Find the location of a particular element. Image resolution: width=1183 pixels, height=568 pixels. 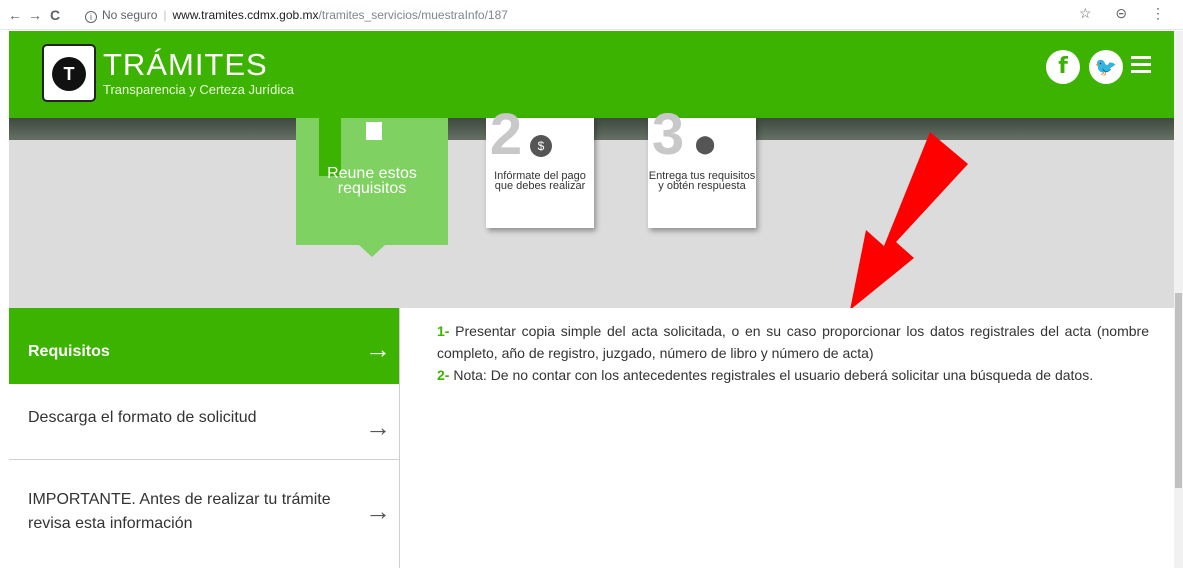

page-scrollbar is located at coordinates (1178, 299).